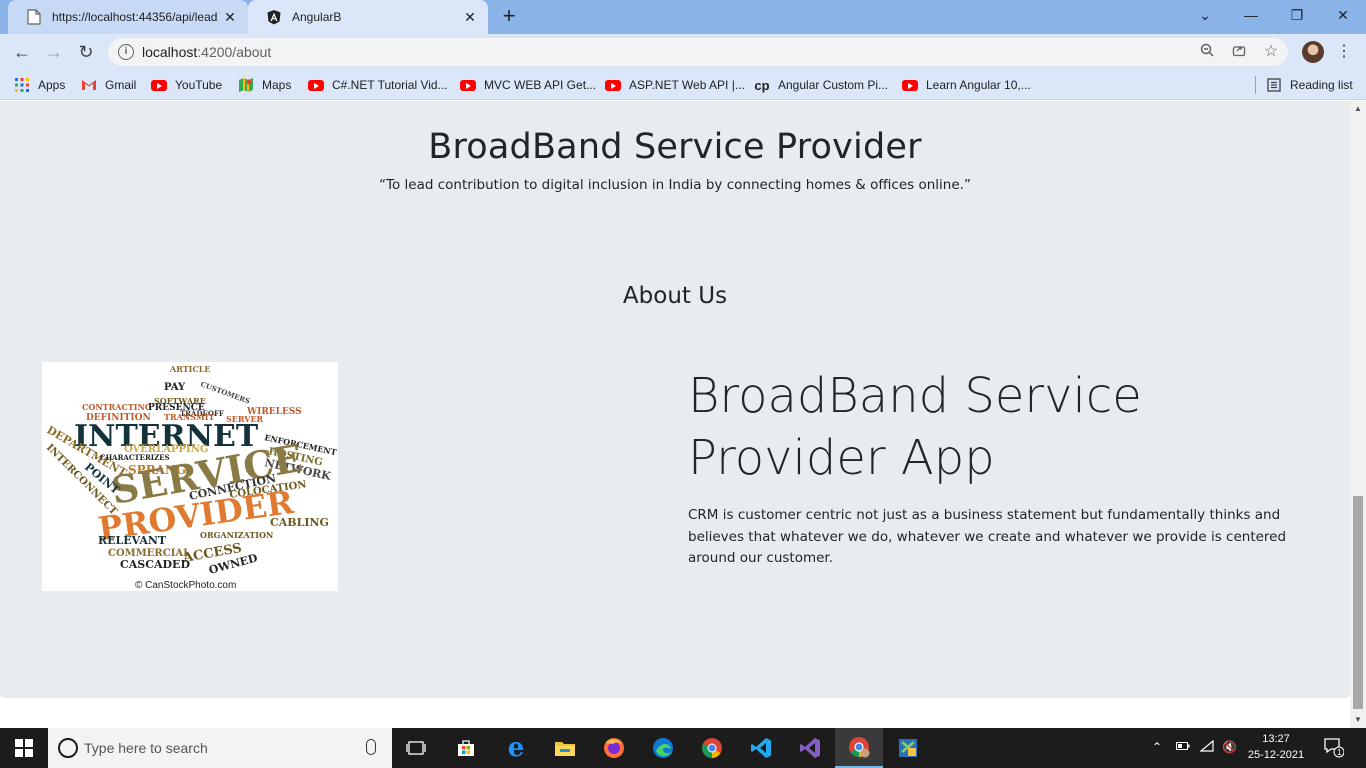 The image size is (1366, 768). I want to click on task-view-icon, so click(416, 748).